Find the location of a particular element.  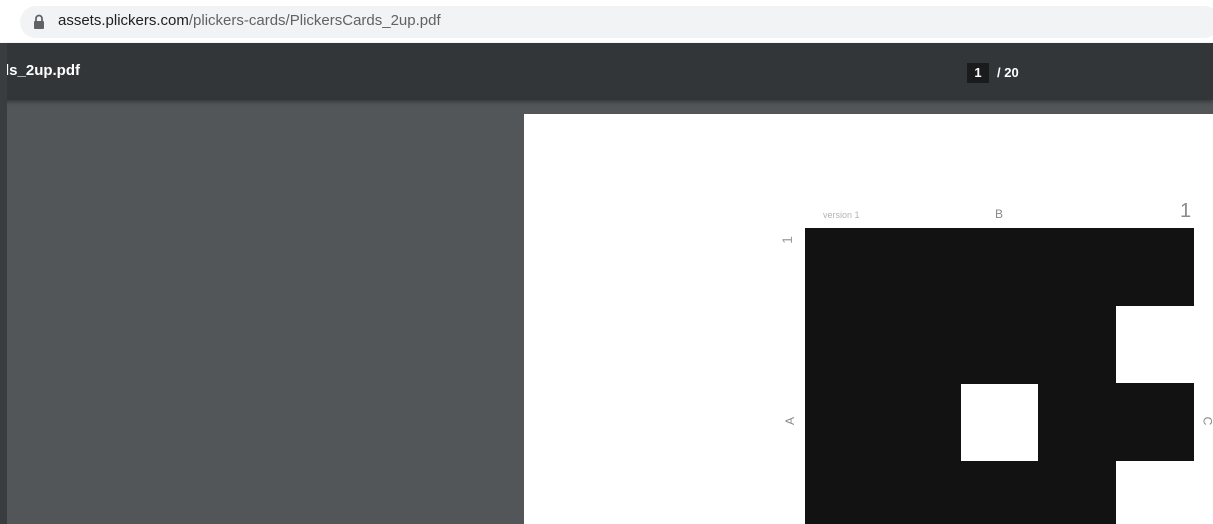

marker-notch-lower-right is located at coordinates (1155, 492).